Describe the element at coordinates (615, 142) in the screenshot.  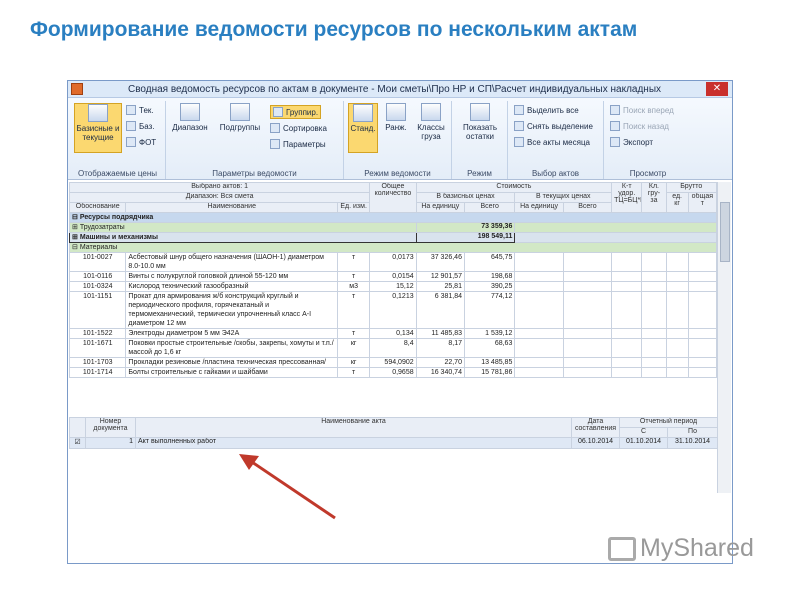
I see `export-icon` at that location.